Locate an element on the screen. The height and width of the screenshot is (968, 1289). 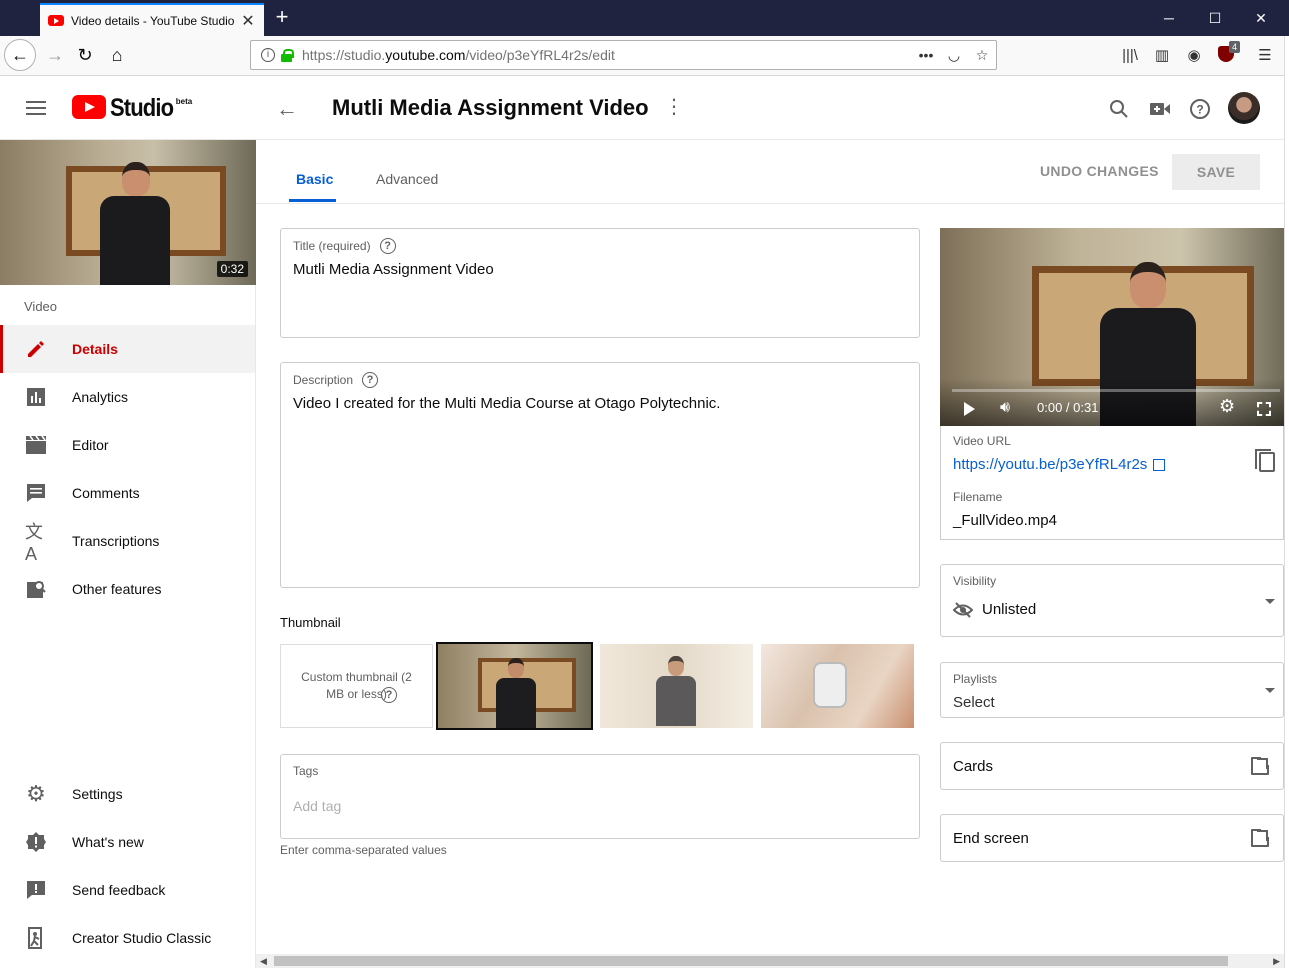
video-player: 🔊︎ 0:00 / 0:31 ⚙ is located at coordinates (1112, 327).